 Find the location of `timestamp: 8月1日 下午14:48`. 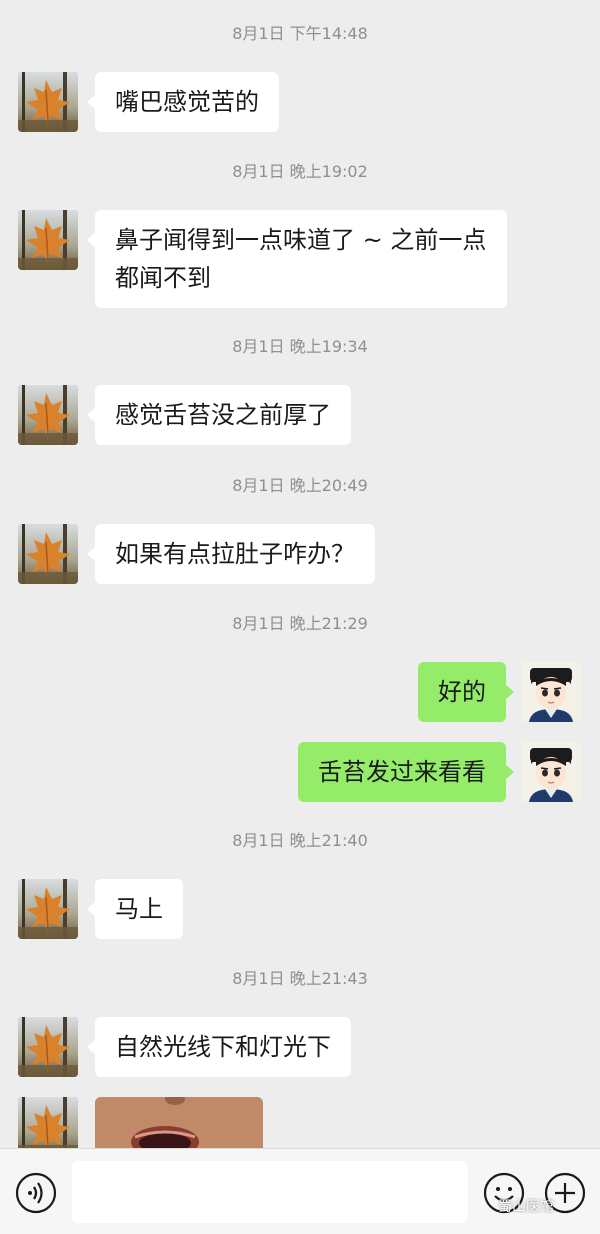

timestamp: 8月1日 下午14:48 is located at coordinates (300, 33).